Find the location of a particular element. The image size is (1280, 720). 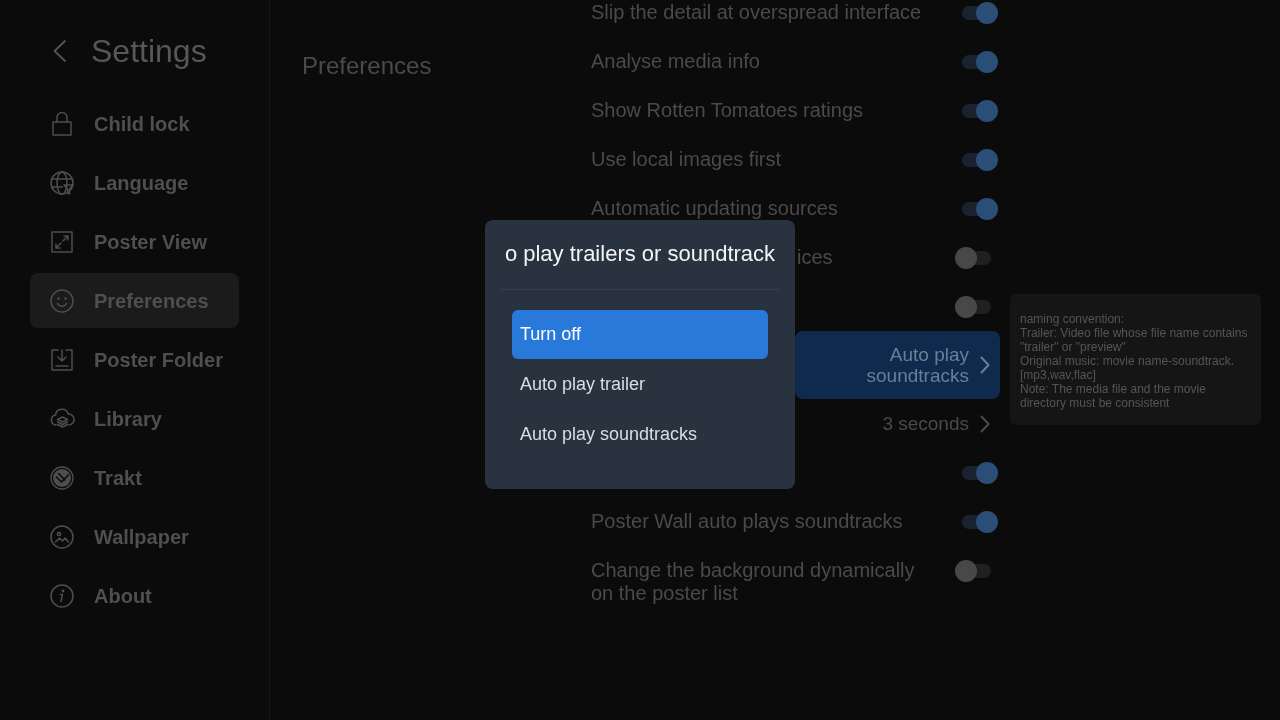

dialog-option: Auto play trailer is located at coordinates (640, 384).